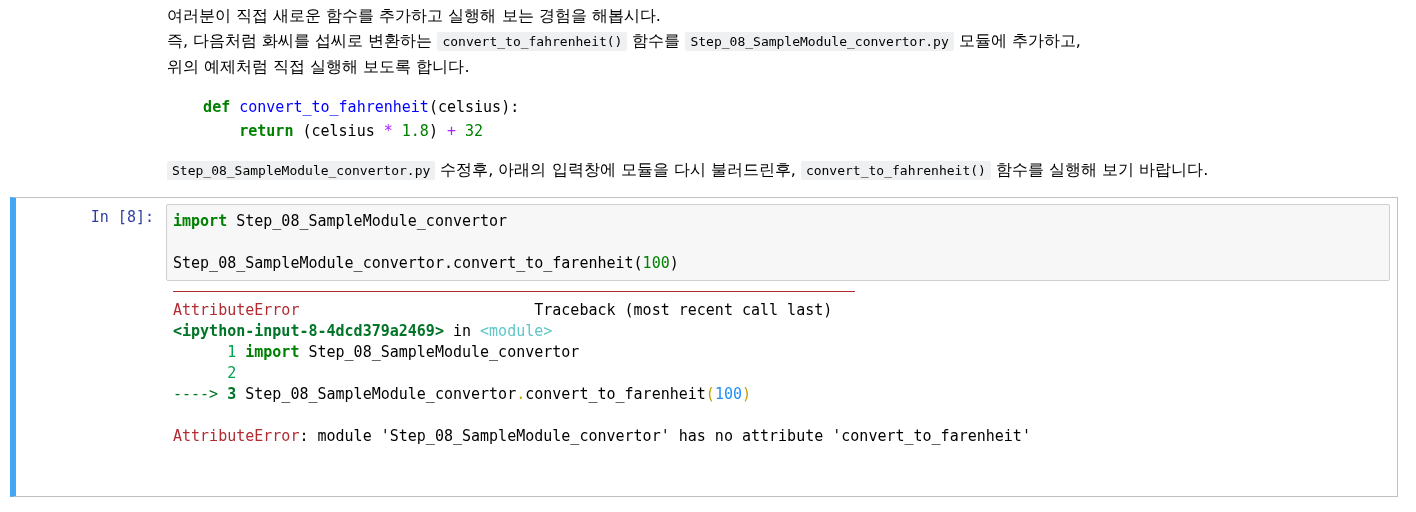 This screenshot has height=512, width=1416. Describe the element at coordinates (503, 310) in the screenshot. I see `output-line: AttributeError Traceback (most recent call last)` at that location.